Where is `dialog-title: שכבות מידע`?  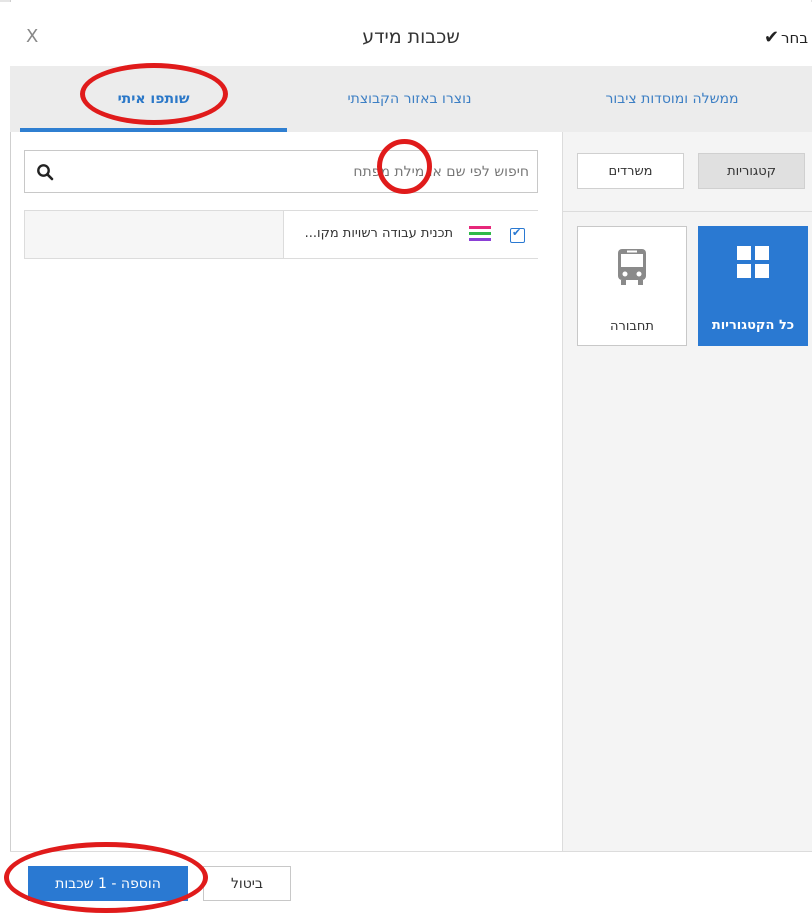
dialog-title: שכבות מידע is located at coordinates (411, 37).